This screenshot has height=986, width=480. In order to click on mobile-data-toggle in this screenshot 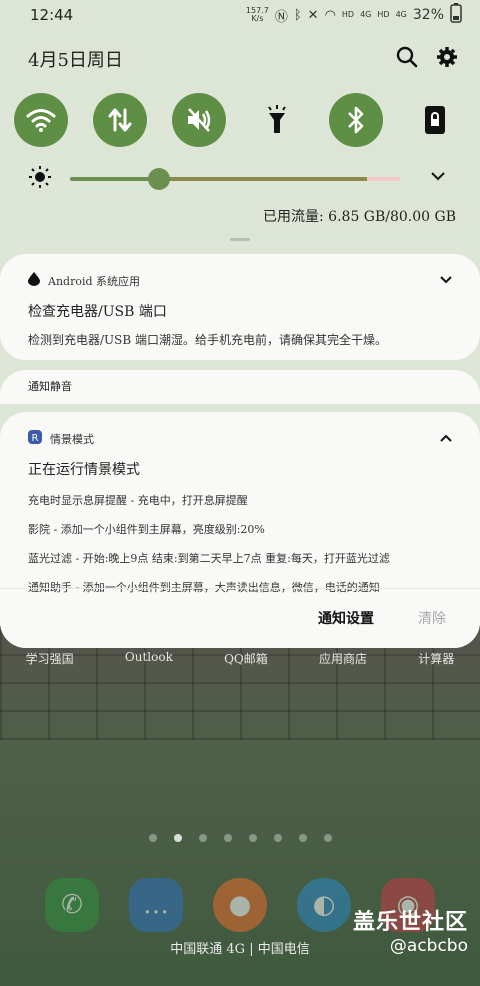, I will do `click(119, 120)`.